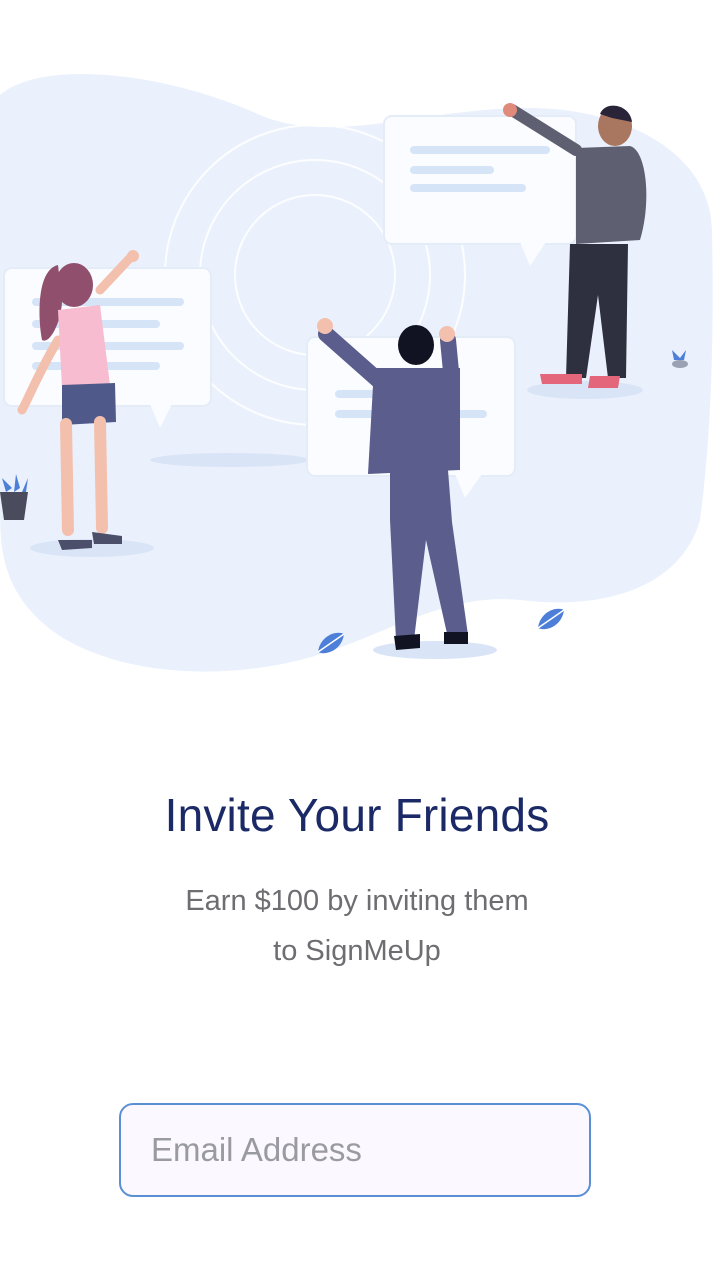 The image size is (714, 1280). Describe the element at coordinates (551, 619) in the screenshot. I see `leaf-icon` at that location.